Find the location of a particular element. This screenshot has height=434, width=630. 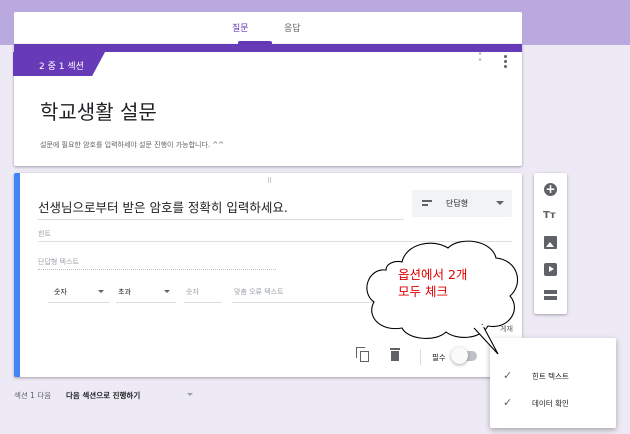

menu-item-data-validation: ✓ 데이터 확인 is located at coordinates (553, 403).